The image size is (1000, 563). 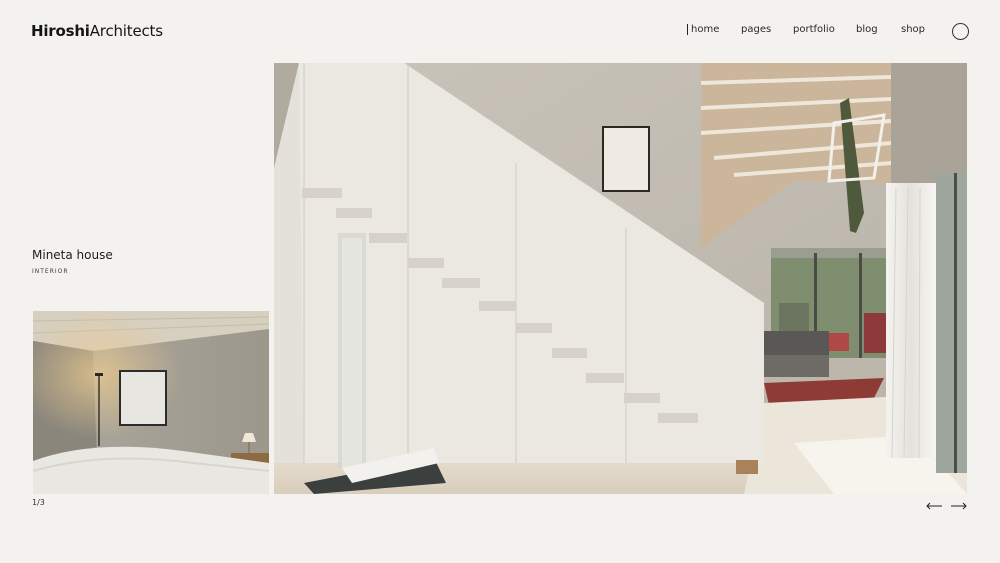 I want to click on nav-item-blog: blog, so click(x=867, y=29).